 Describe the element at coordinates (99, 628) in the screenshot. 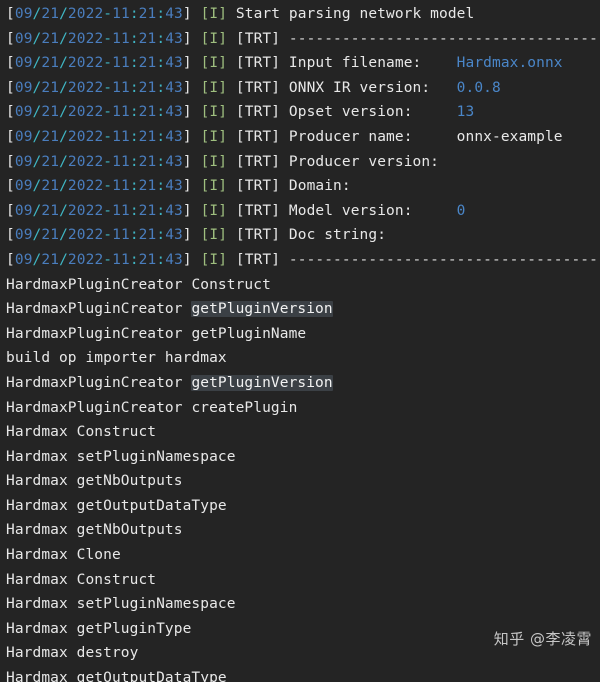

I see `log-line-plugin-trace: Hardmax getPluginType` at that location.